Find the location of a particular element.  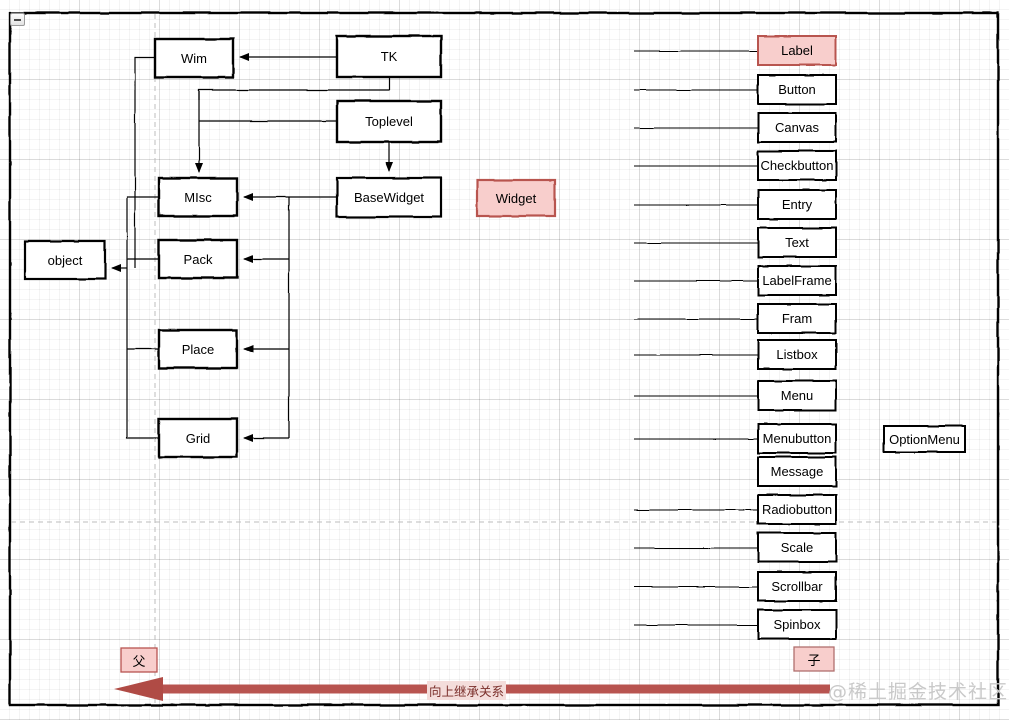

minus-glyph is located at coordinates (17, 19).